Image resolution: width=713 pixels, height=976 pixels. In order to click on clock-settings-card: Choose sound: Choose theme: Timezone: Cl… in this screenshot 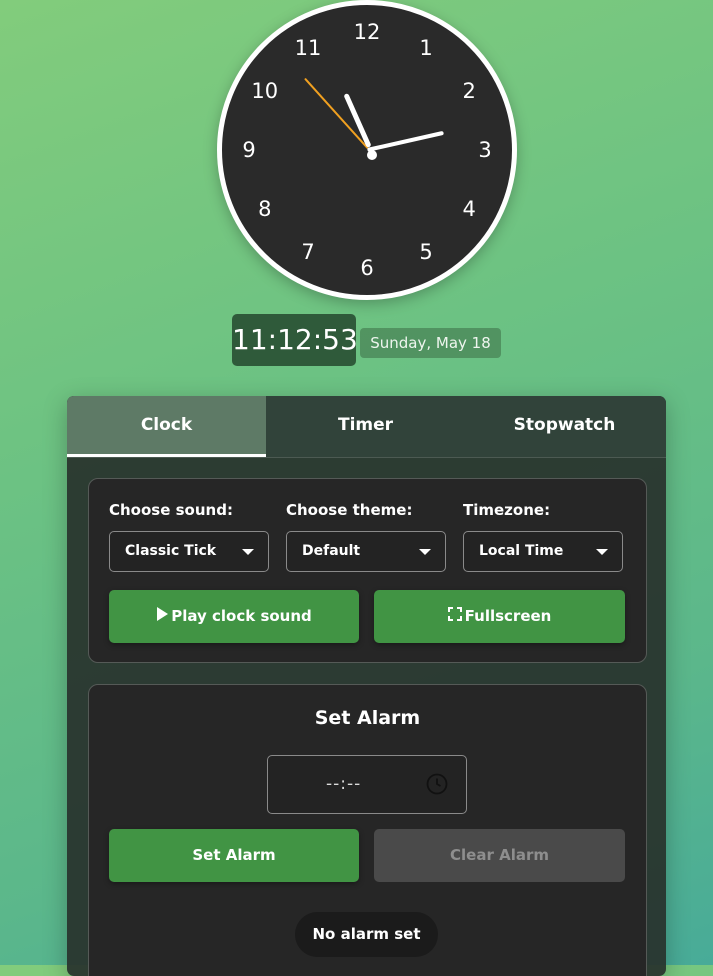, I will do `click(367, 570)`.